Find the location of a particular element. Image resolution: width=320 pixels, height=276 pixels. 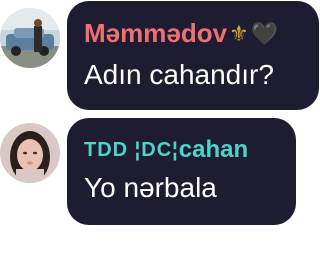

sender-name: Məmmədov ⚜ 🖤 is located at coordinates (181, 33).